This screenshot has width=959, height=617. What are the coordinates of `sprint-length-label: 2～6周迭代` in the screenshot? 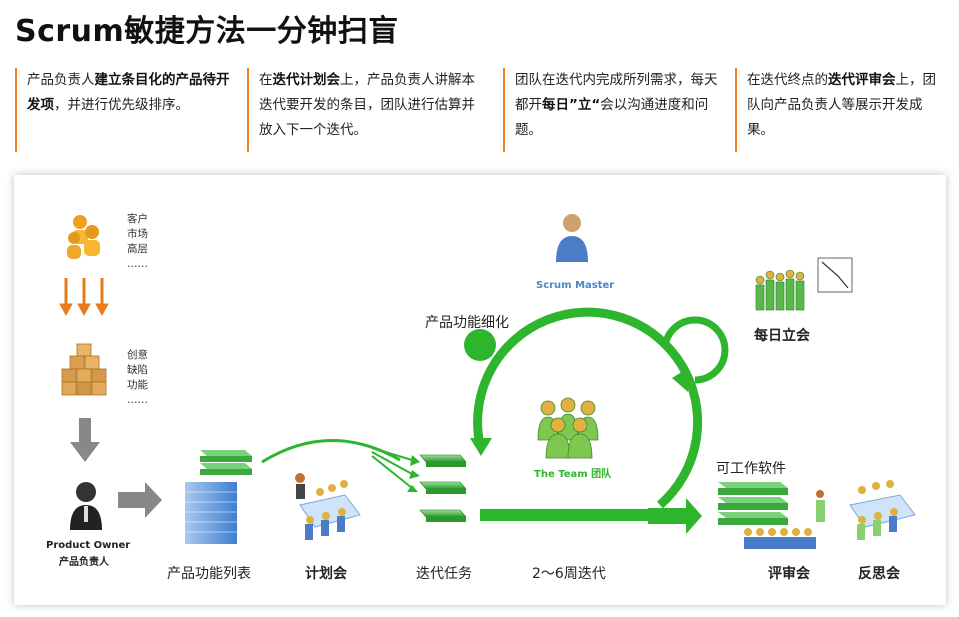 It's located at (569, 574).